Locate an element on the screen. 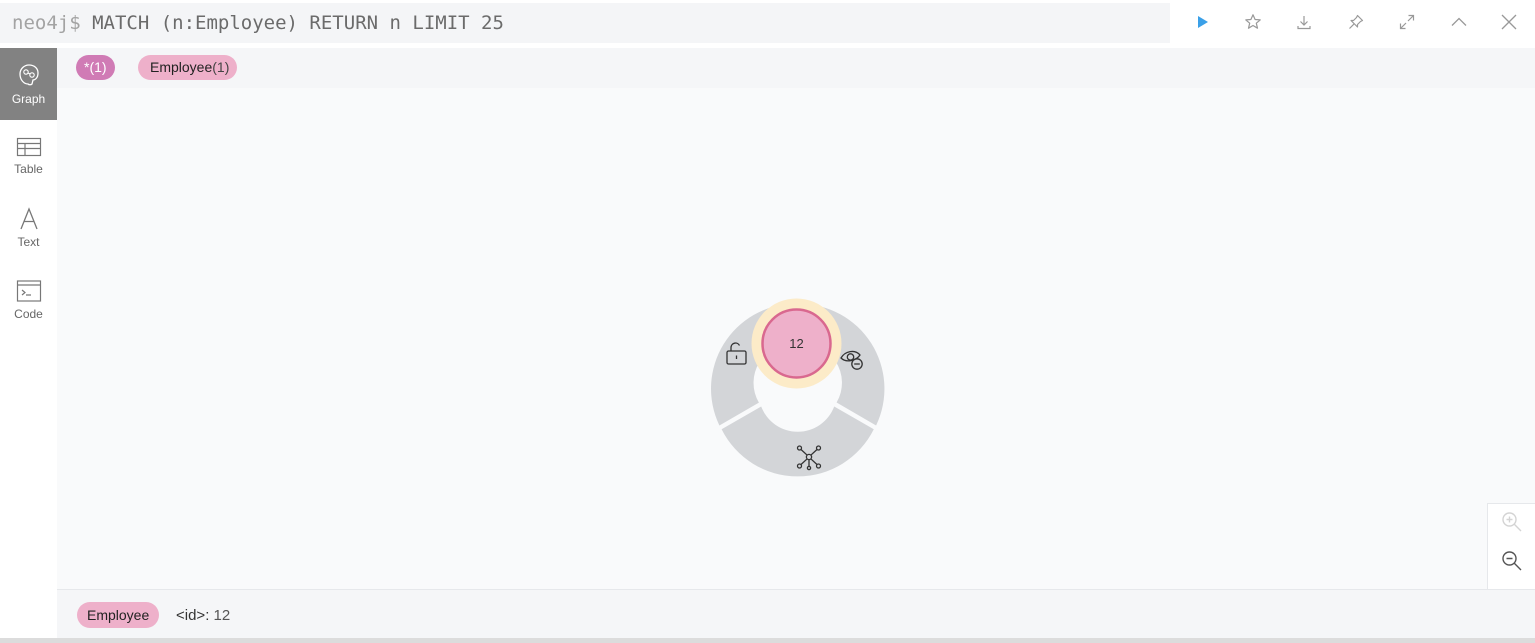 This screenshot has height=643, width=1535. favorite-button is located at coordinates (1253, 22).